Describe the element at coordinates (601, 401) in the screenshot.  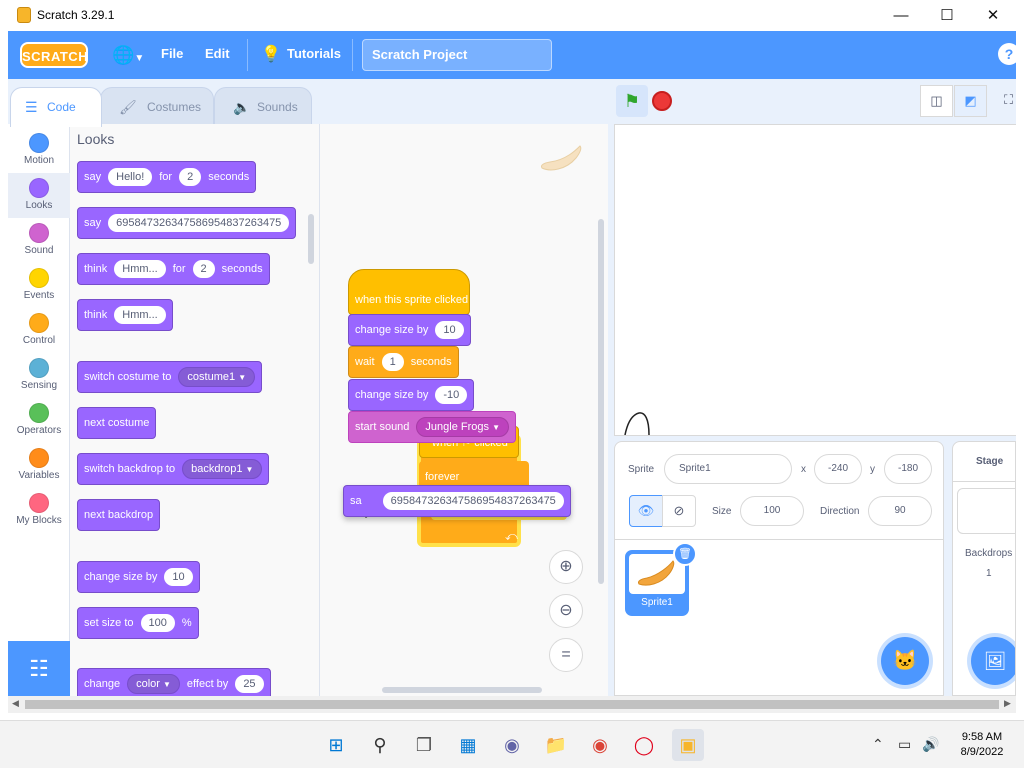
I see `workspace-scrollbar-vertical` at that location.